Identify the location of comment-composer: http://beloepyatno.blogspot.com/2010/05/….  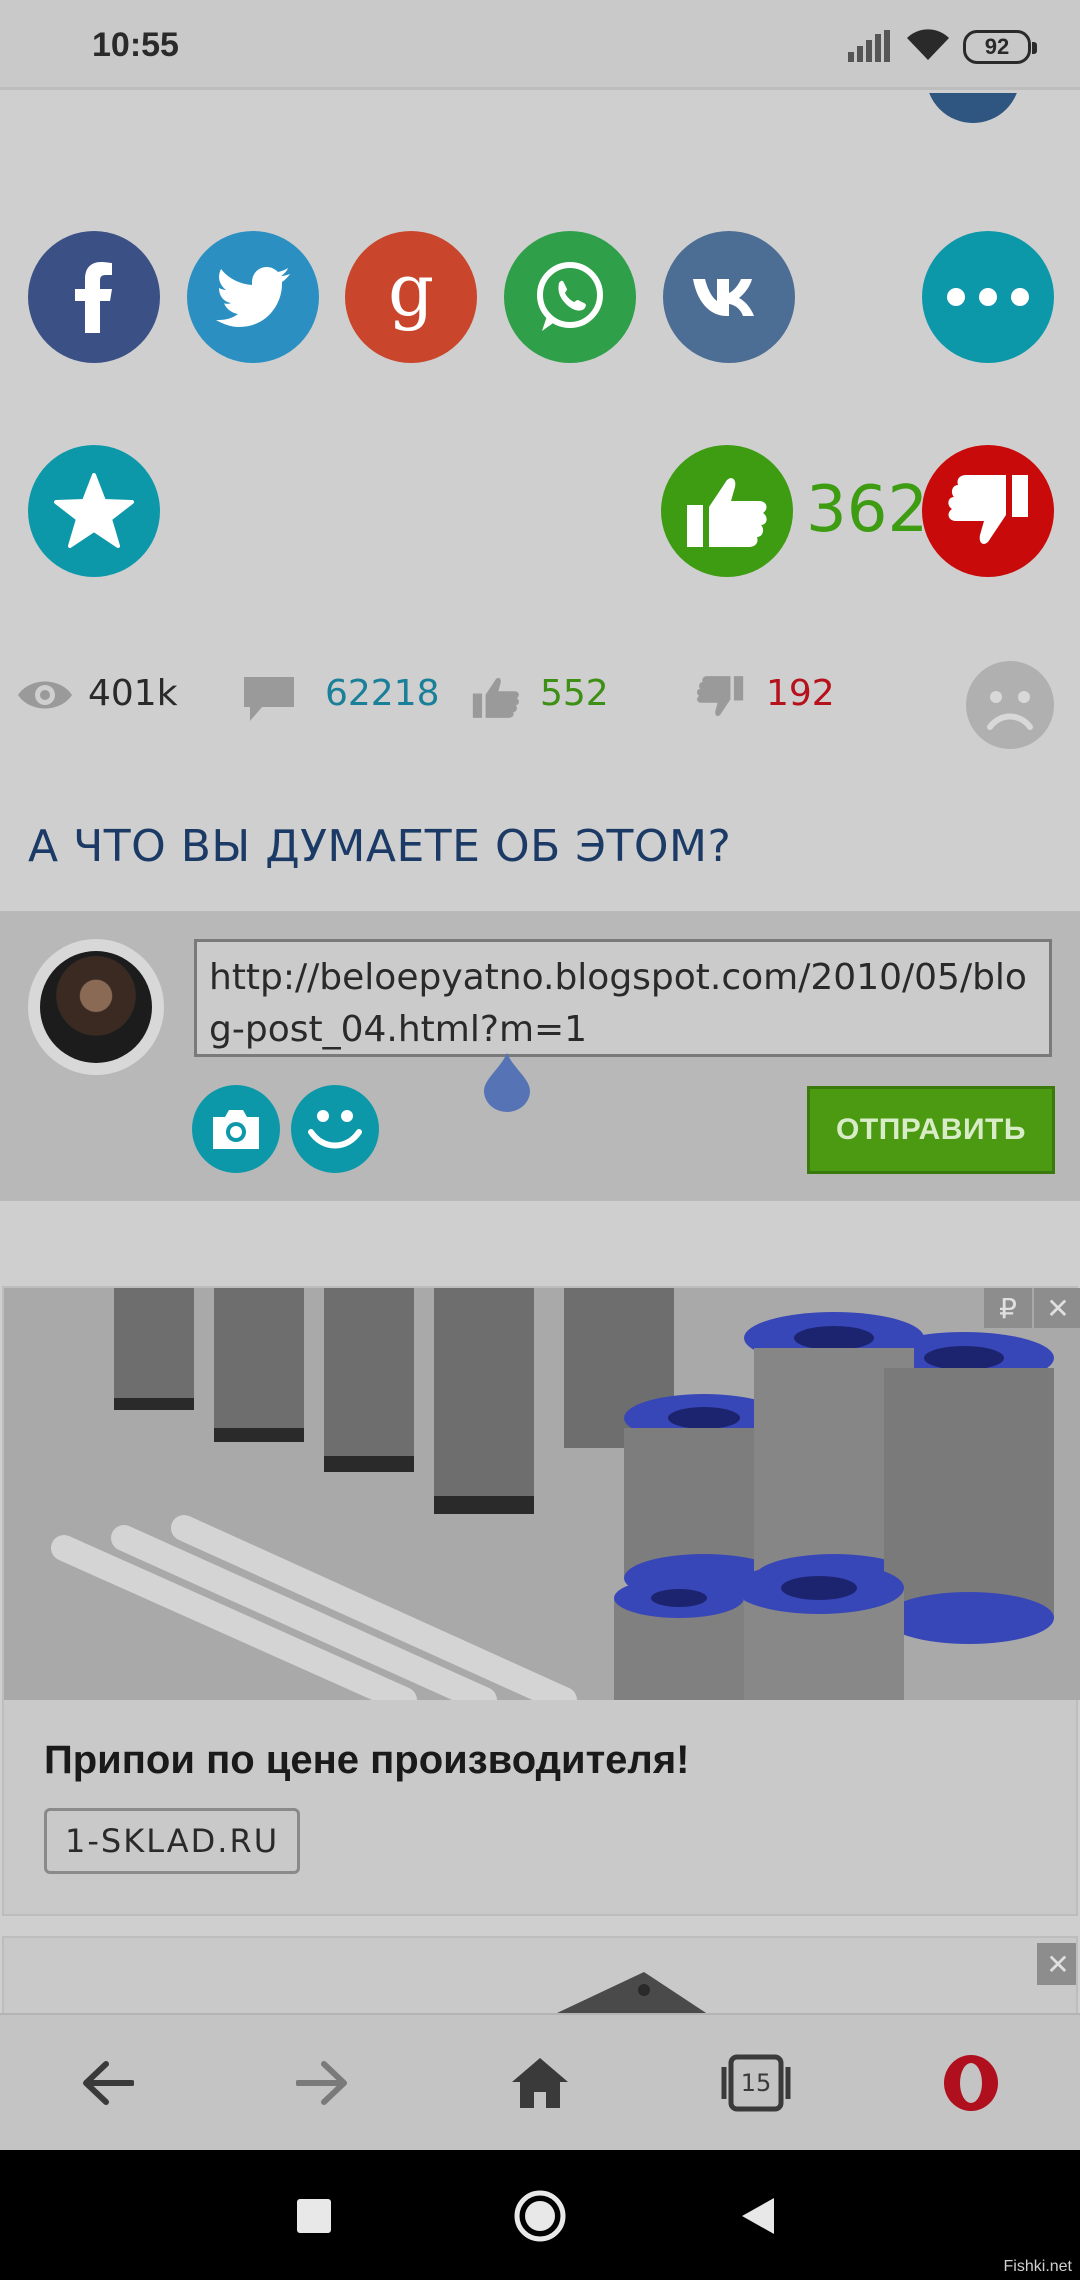
(540, 1056).